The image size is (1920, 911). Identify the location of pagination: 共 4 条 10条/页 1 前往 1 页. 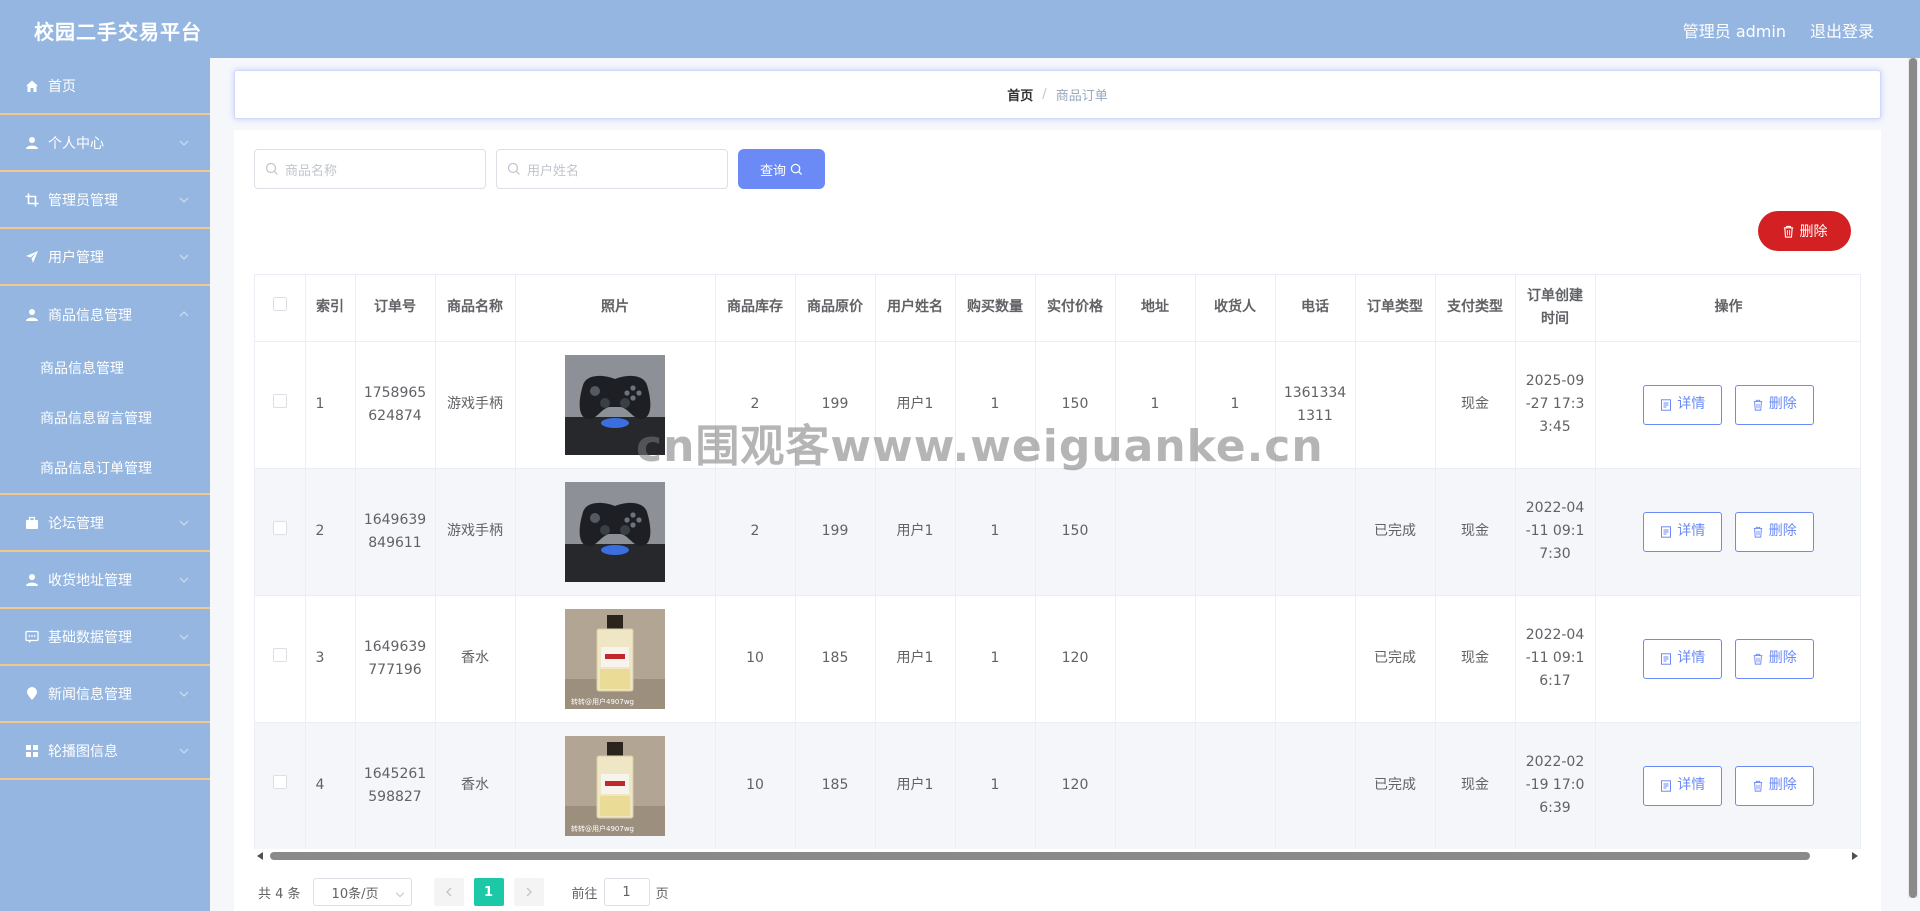
(463, 892).